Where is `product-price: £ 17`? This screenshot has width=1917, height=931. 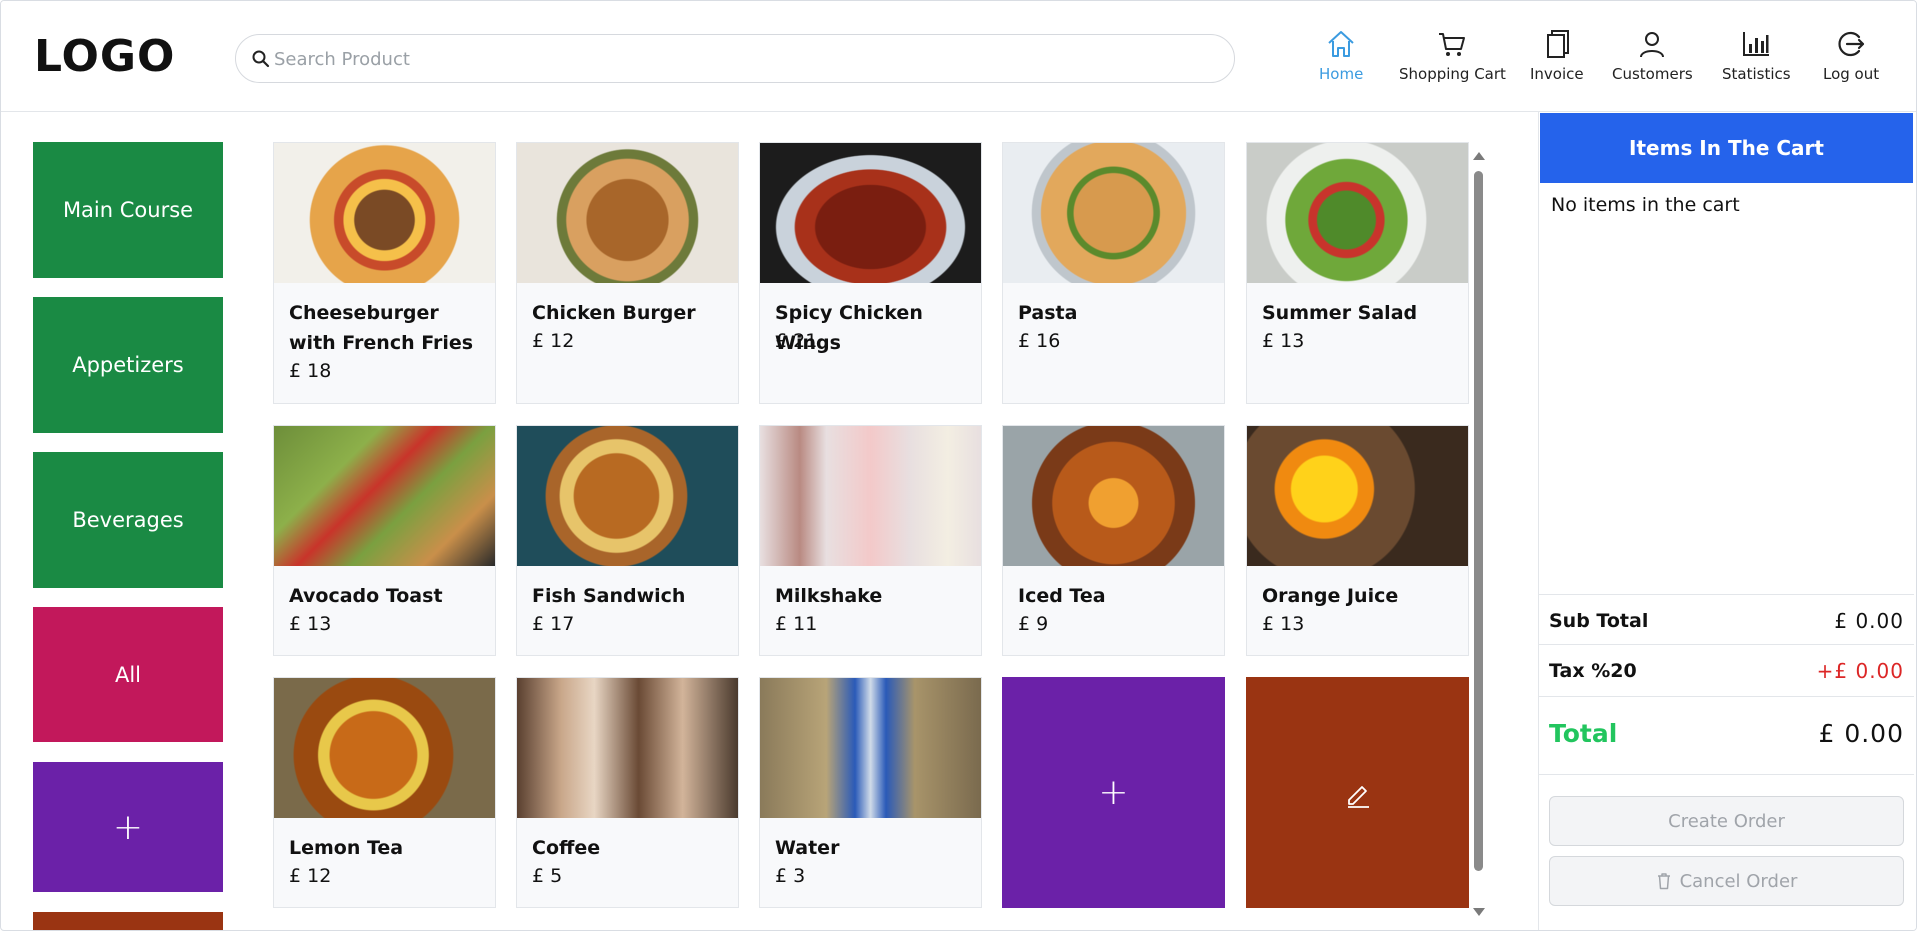 product-price: £ 17 is located at coordinates (553, 624).